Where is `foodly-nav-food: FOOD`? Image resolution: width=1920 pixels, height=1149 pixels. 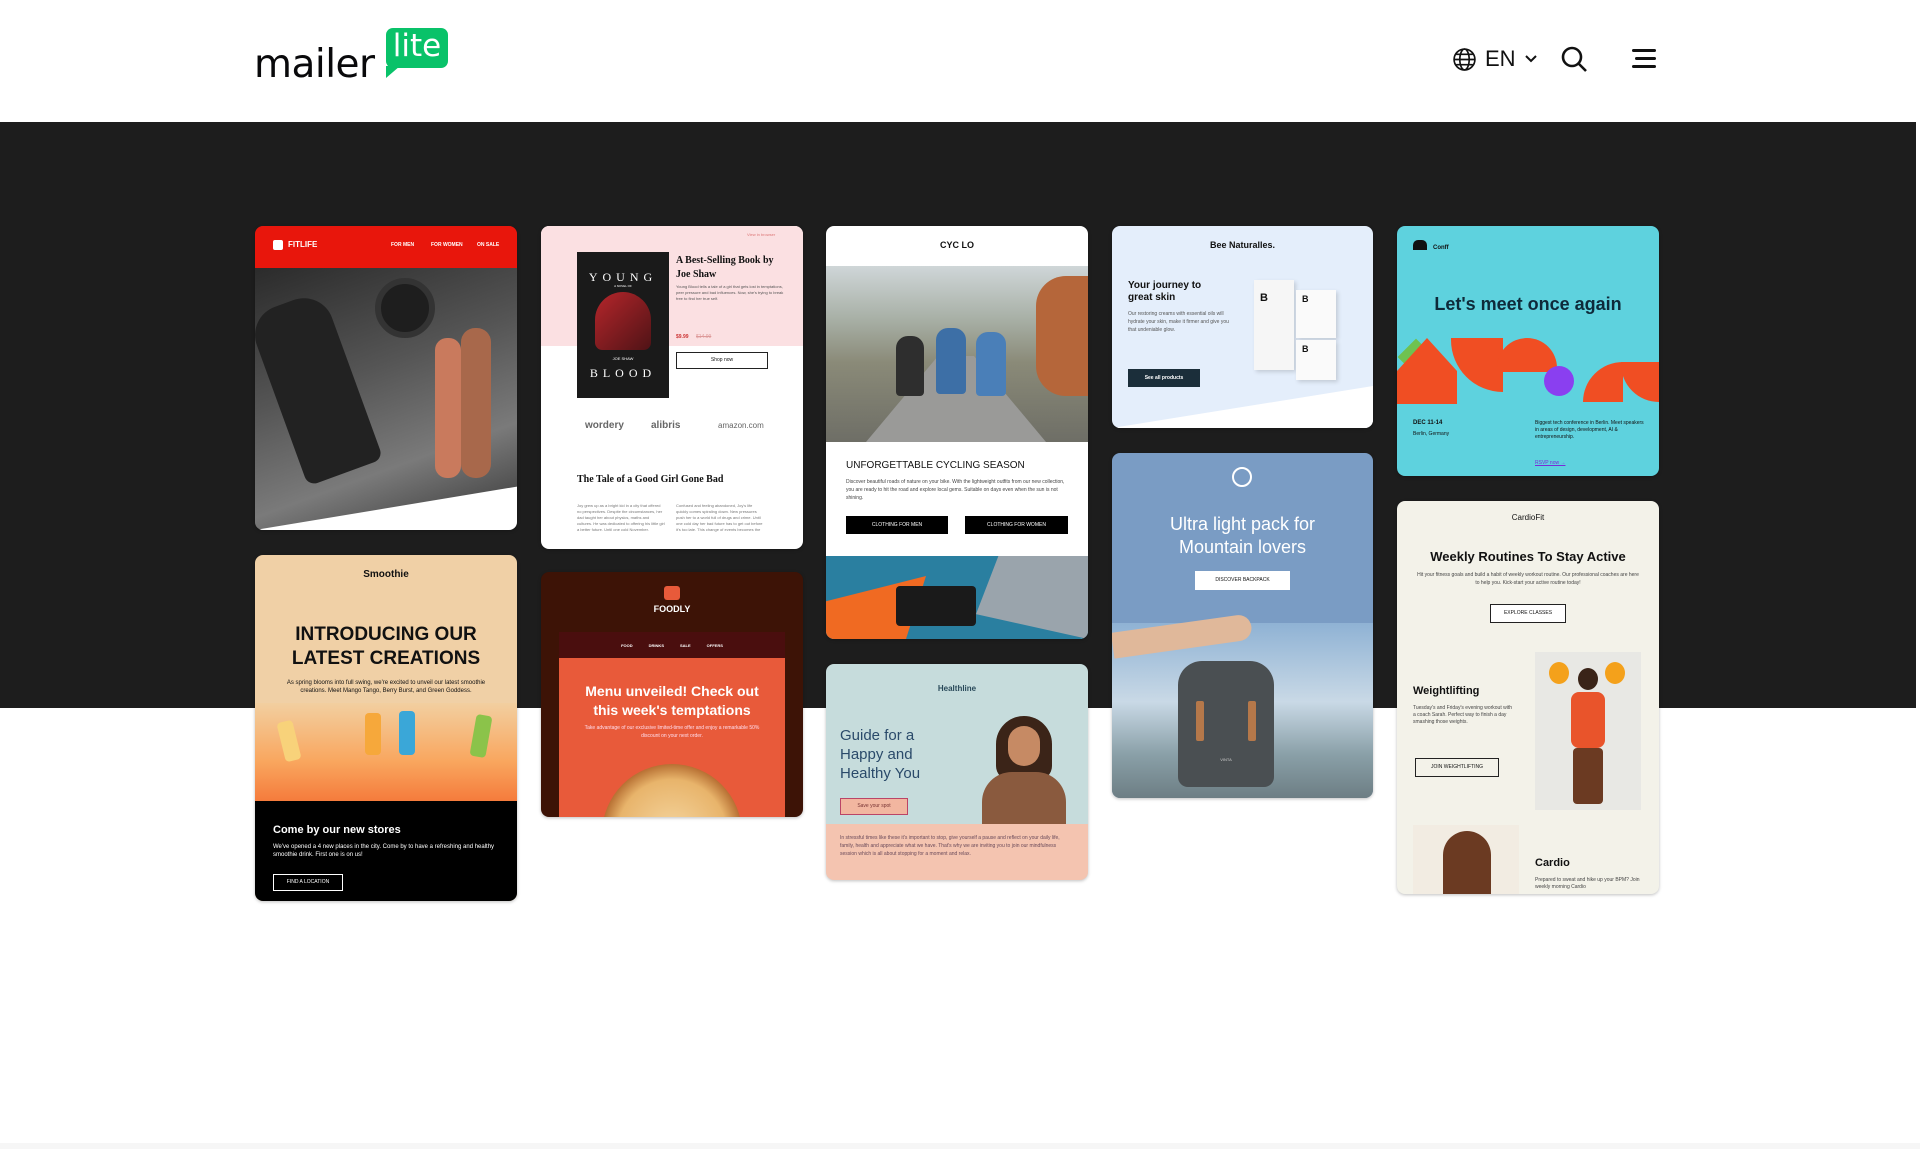 foodly-nav-food: FOOD is located at coordinates (627, 645).